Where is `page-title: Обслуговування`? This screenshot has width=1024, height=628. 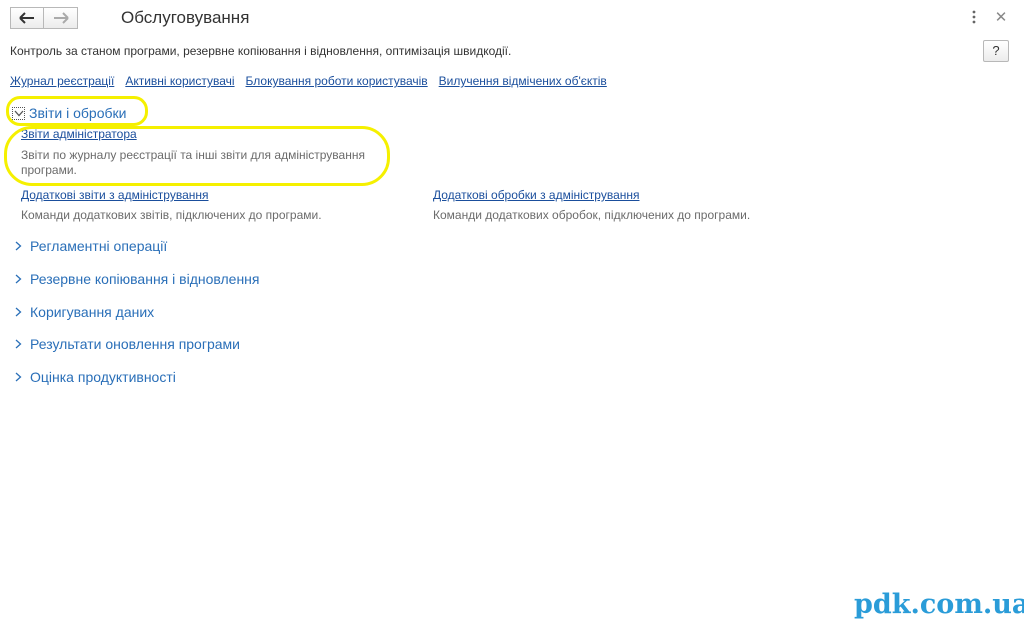 page-title: Обслуговування is located at coordinates (185, 17).